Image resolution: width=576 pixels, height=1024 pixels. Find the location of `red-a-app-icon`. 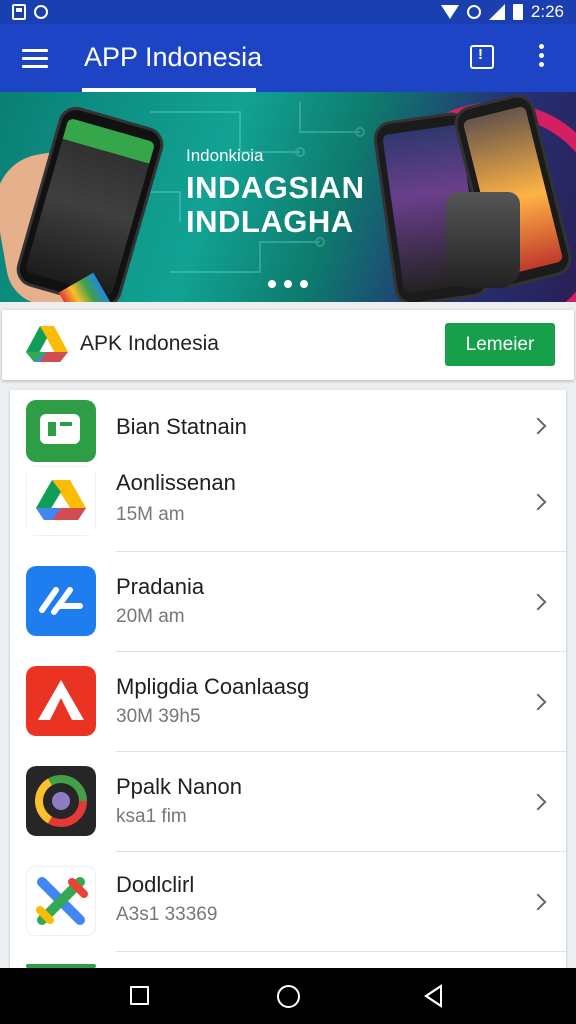

red-a-app-icon is located at coordinates (61, 701).